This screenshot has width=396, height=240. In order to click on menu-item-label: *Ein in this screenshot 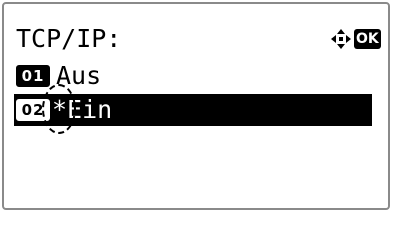, I will do `click(82, 109)`.